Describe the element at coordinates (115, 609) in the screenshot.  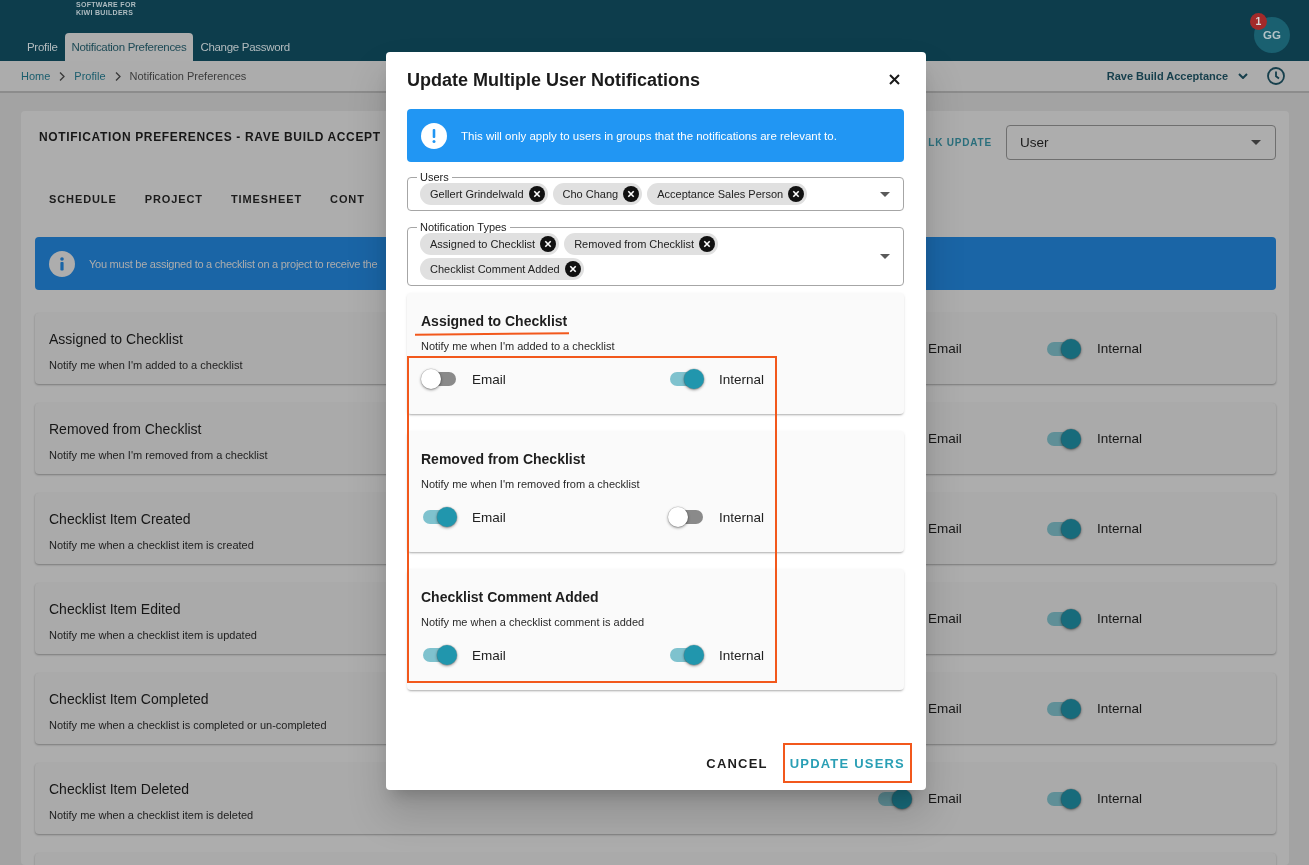
I see `row-title: Checklist Item Edited` at that location.